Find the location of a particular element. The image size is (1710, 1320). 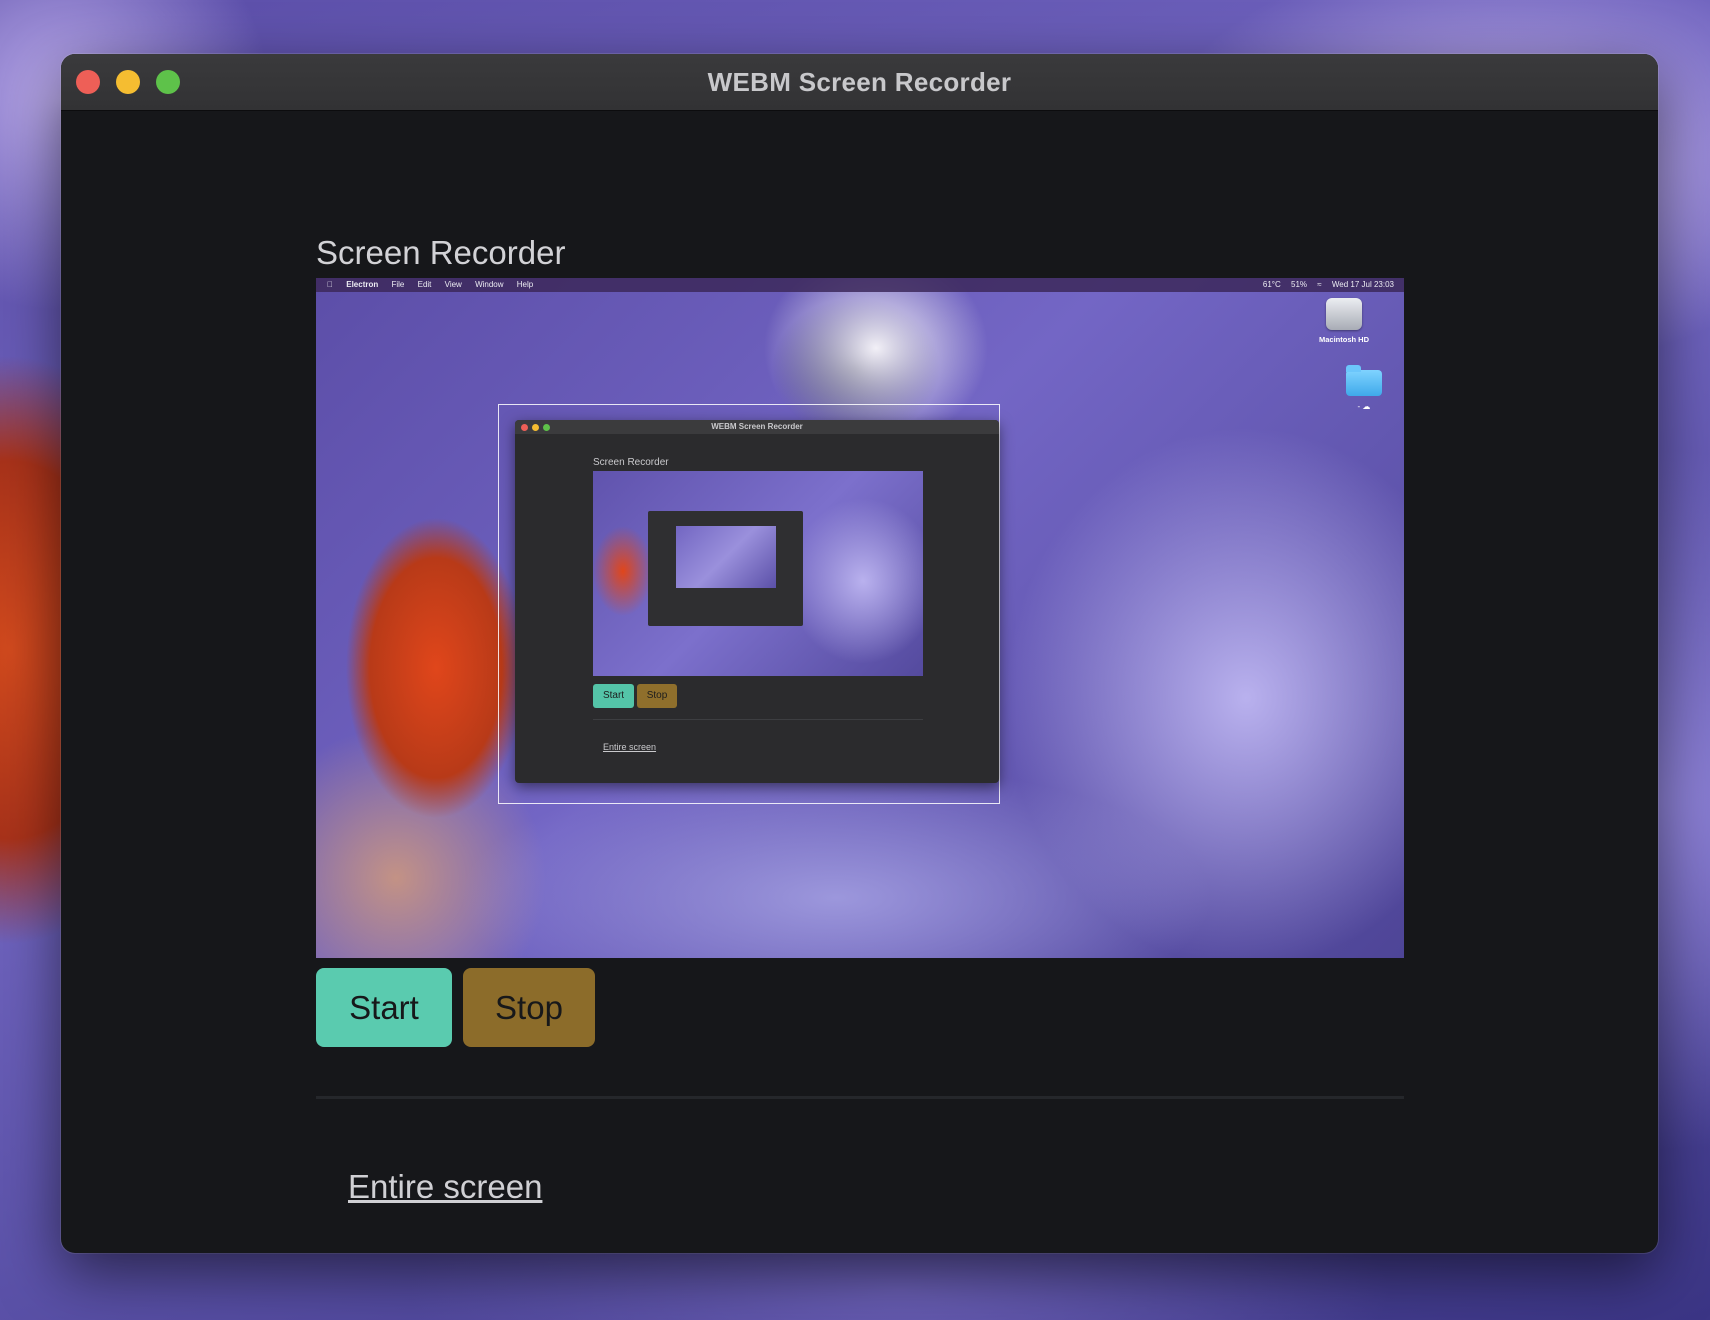

recursive-window-thumbnail is located at coordinates (725, 568).